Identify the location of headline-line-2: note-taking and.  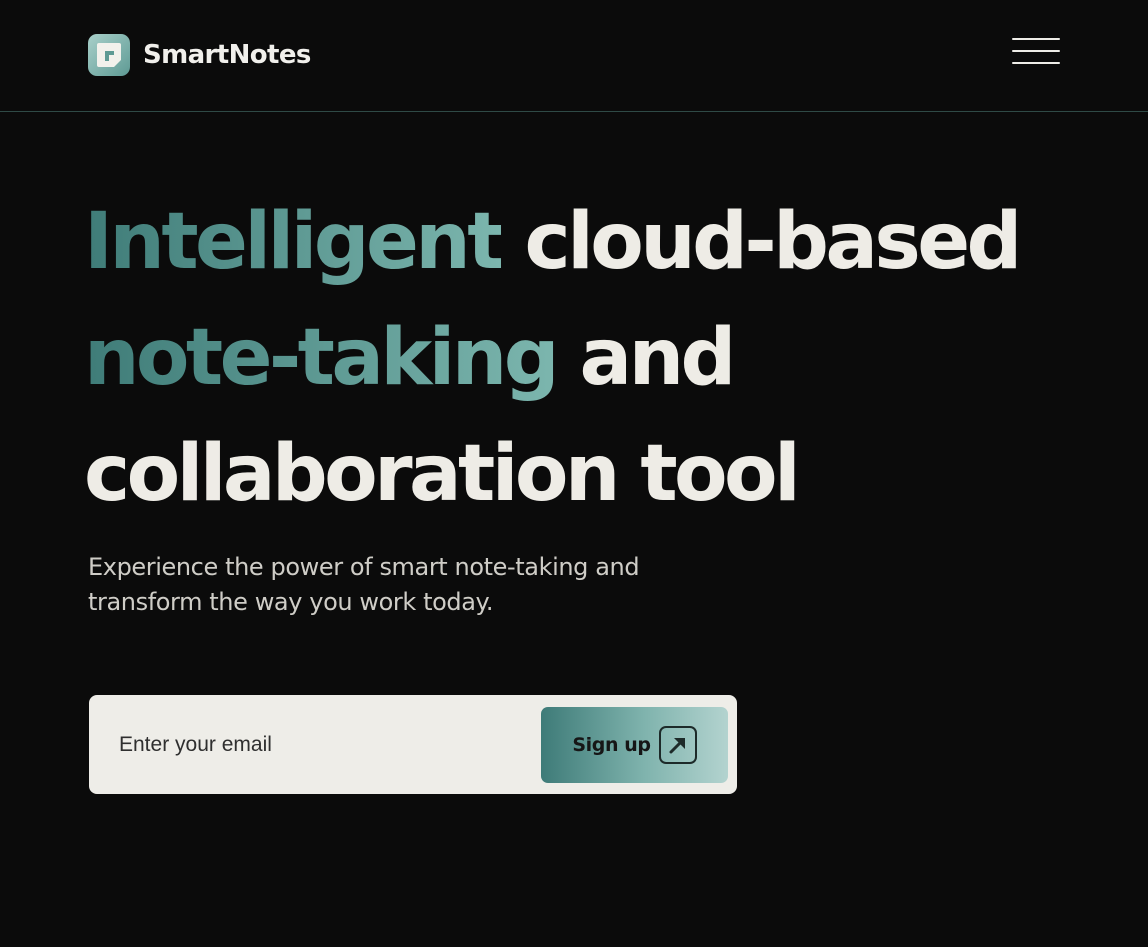
(589, 358).